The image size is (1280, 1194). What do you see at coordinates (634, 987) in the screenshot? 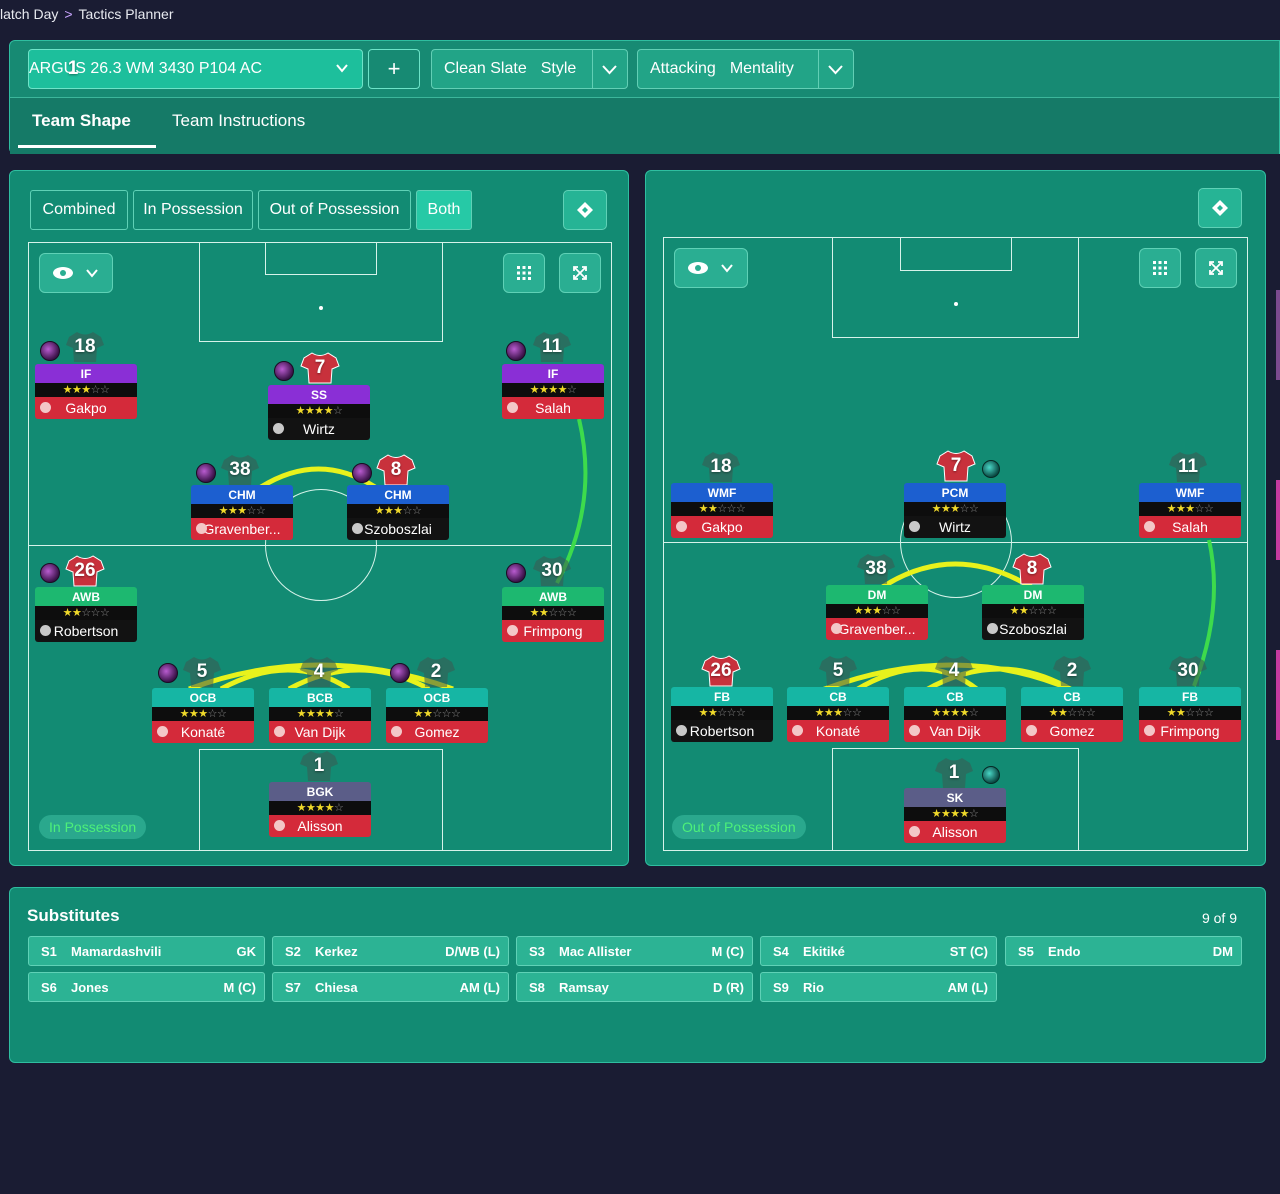
I see `substitute-item: S8 Ramsay D (R)` at bounding box center [634, 987].